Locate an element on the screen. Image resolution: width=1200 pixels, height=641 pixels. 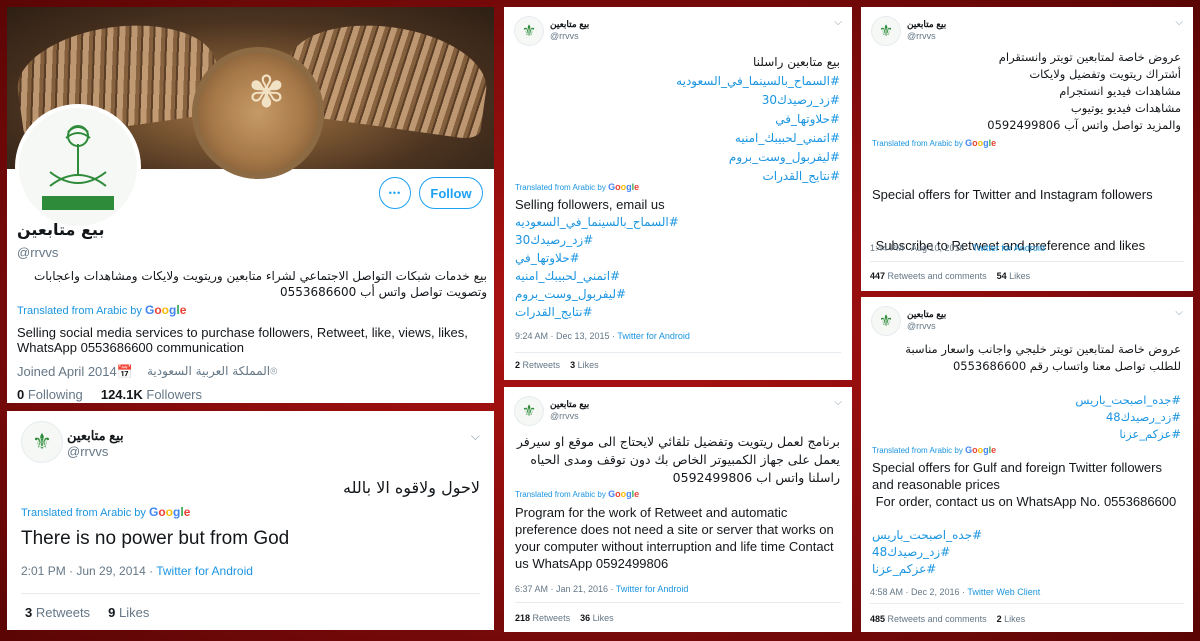
follow-counts: 0 Following 124.1K Followers is located at coordinates (109, 394).